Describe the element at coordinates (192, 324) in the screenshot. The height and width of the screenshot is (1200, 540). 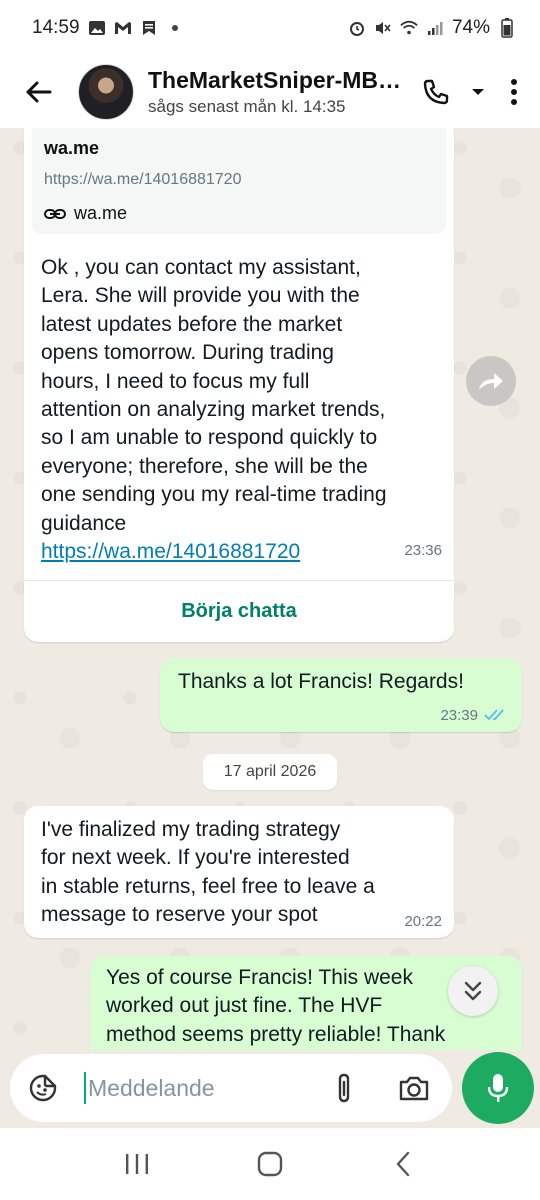
I see `message-line: latest updates before the market` at that location.